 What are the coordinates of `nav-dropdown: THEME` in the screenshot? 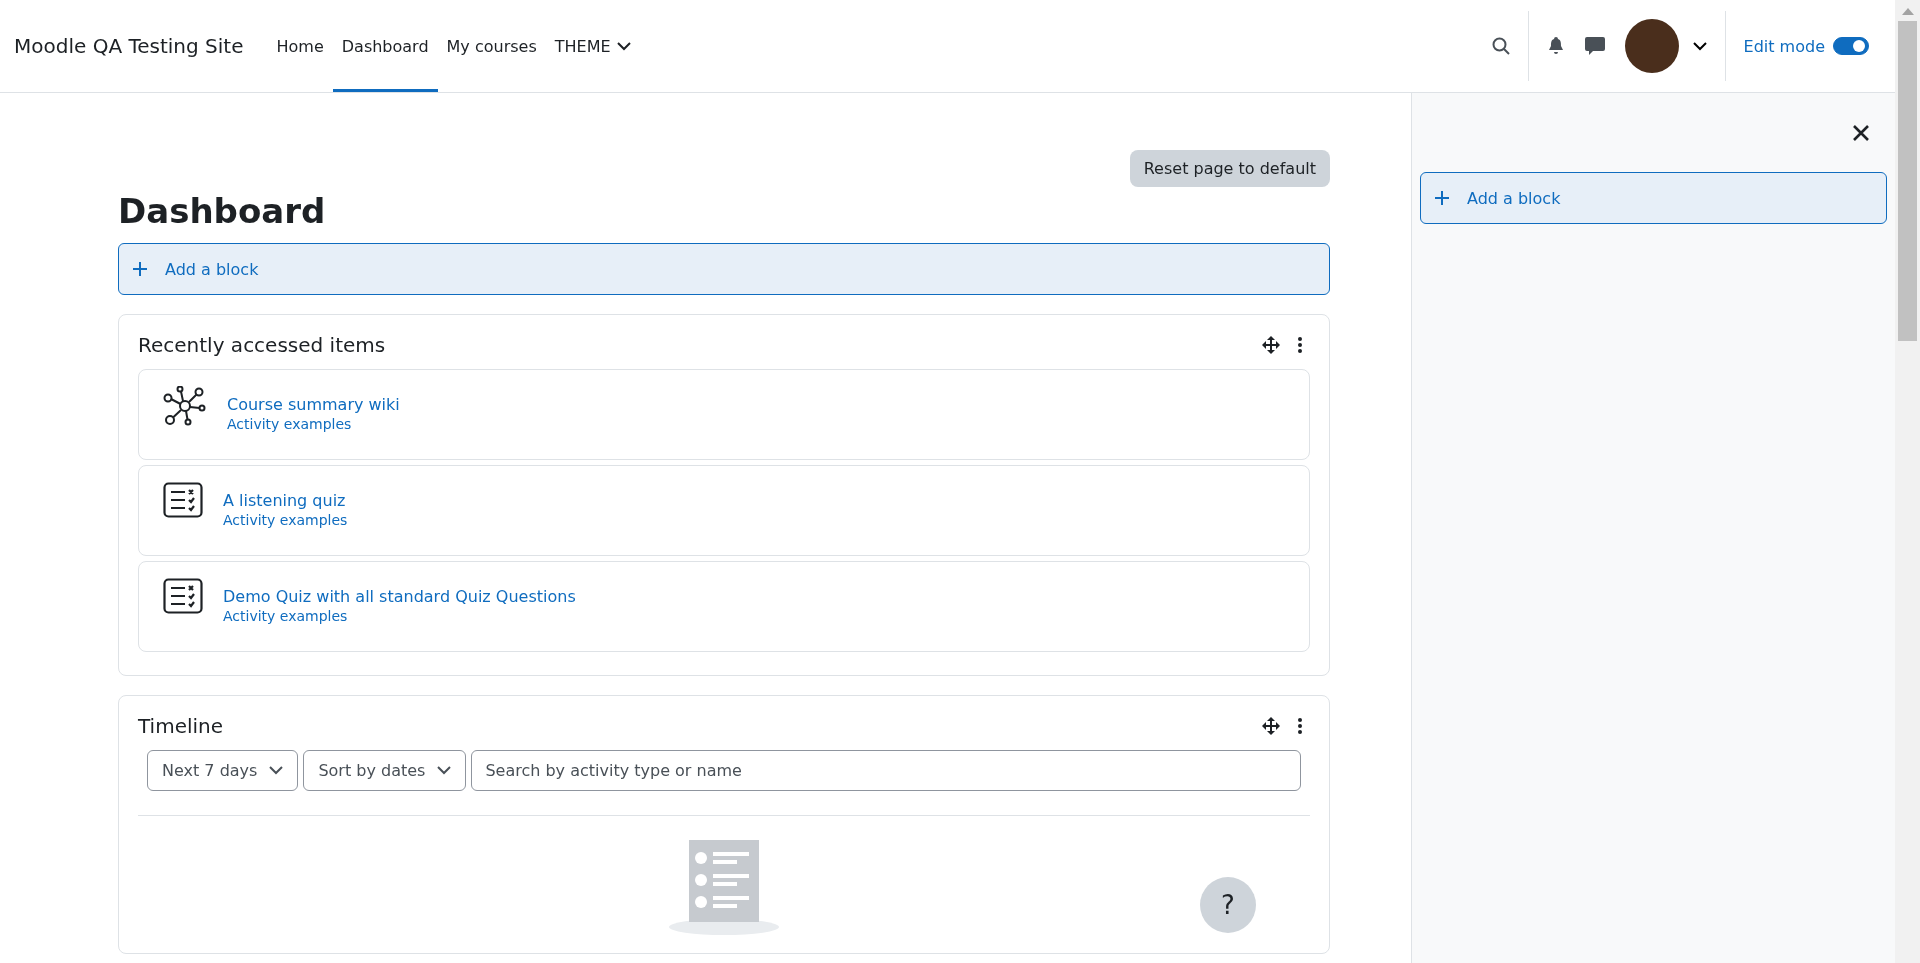 It's located at (592, 46).